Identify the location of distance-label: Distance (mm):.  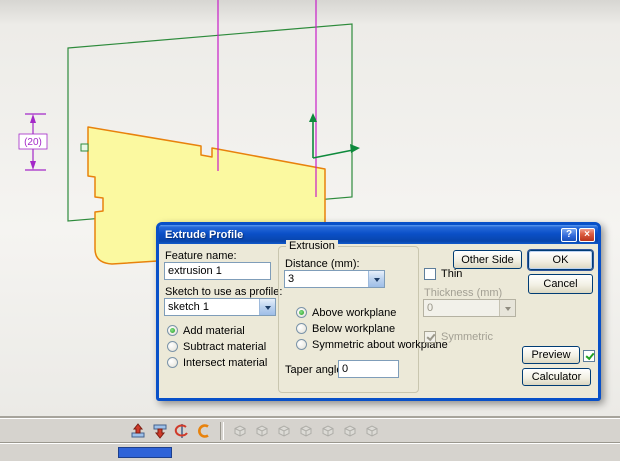
(322, 264).